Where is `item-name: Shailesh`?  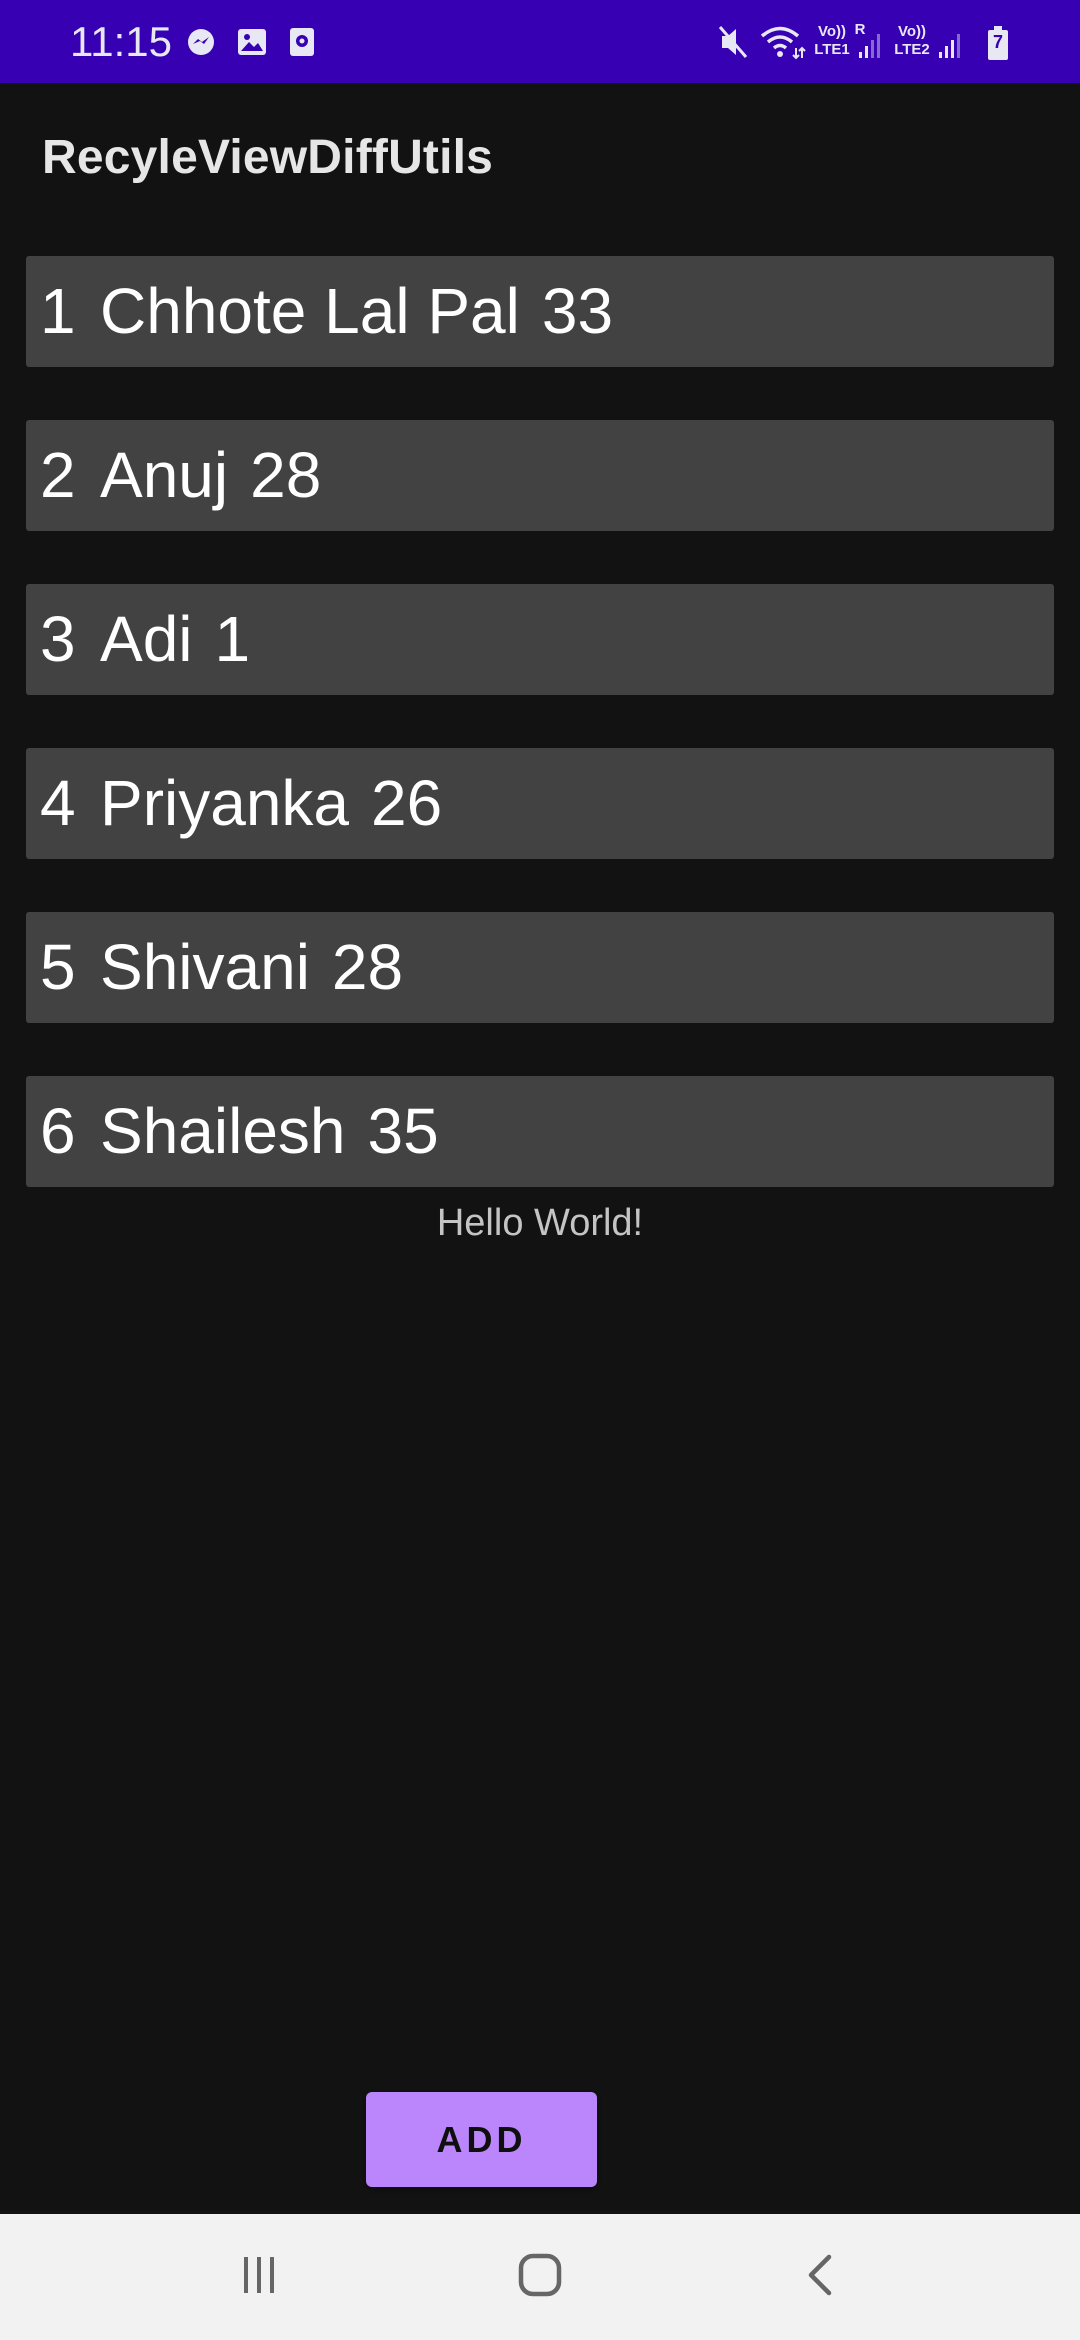
item-name: Shailesh is located at coordinates (223, 1131).